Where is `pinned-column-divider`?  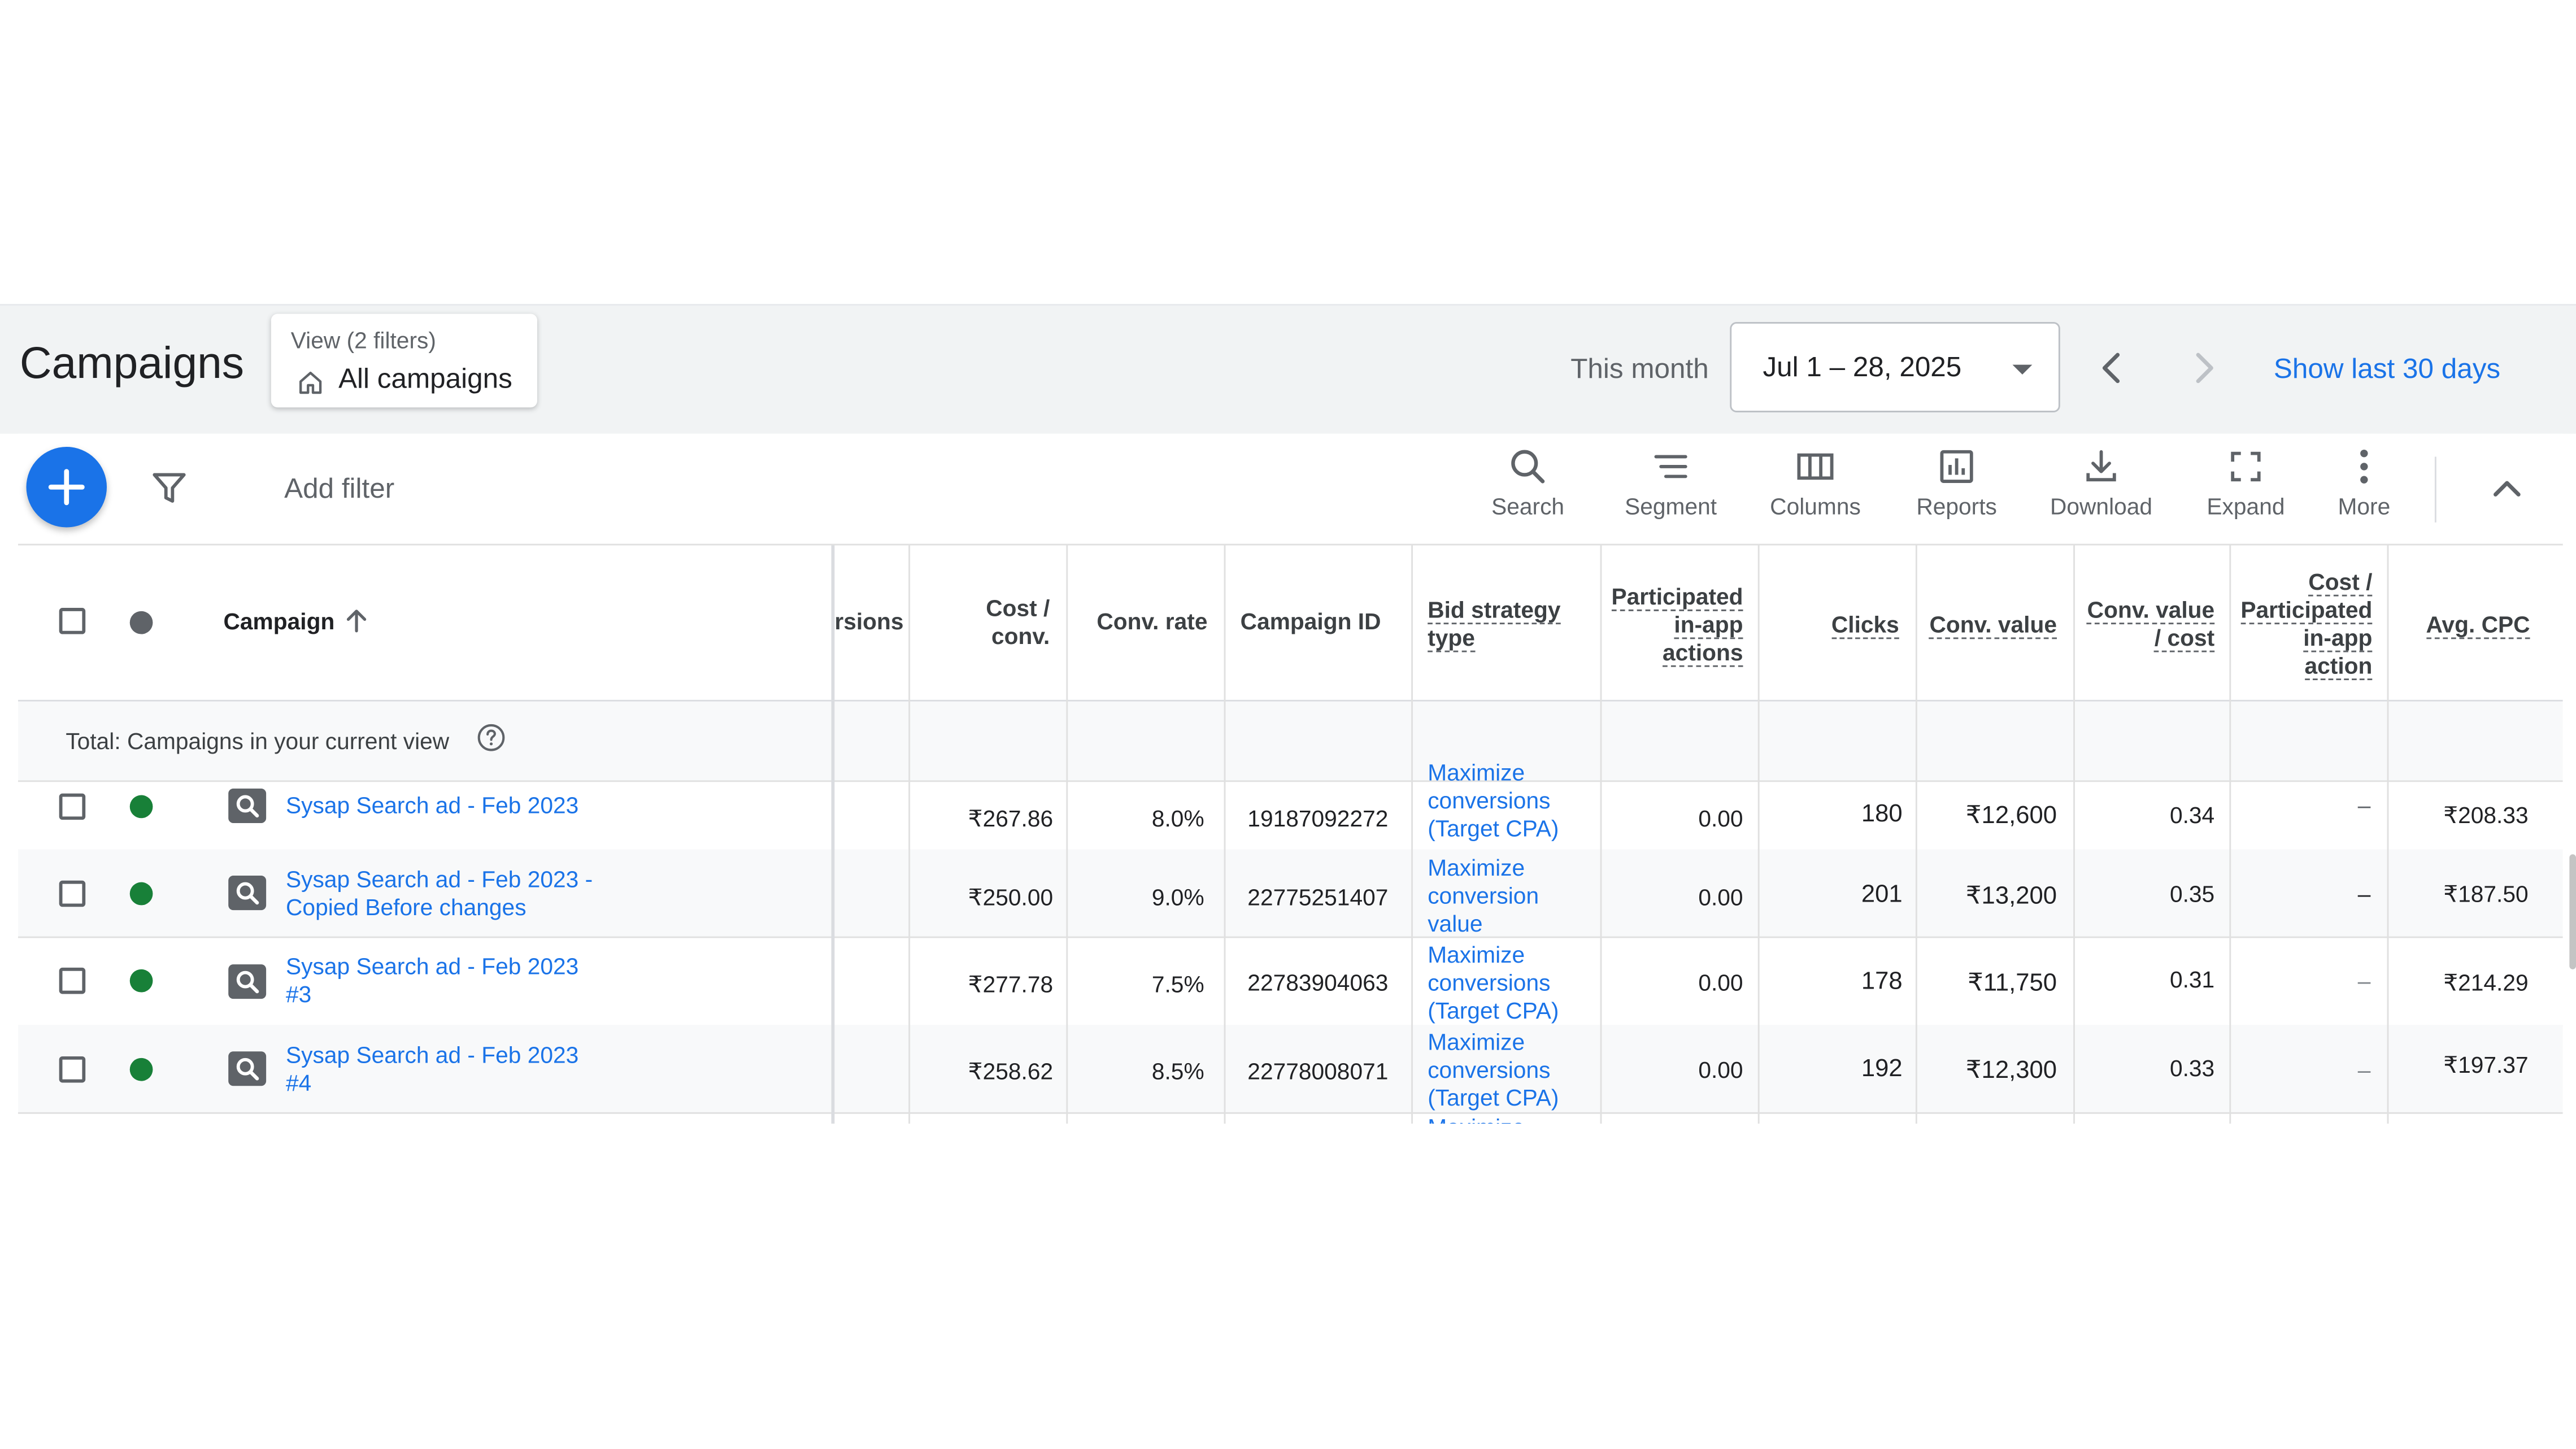 pinned-column-divider is located at coordinates (833, 834).